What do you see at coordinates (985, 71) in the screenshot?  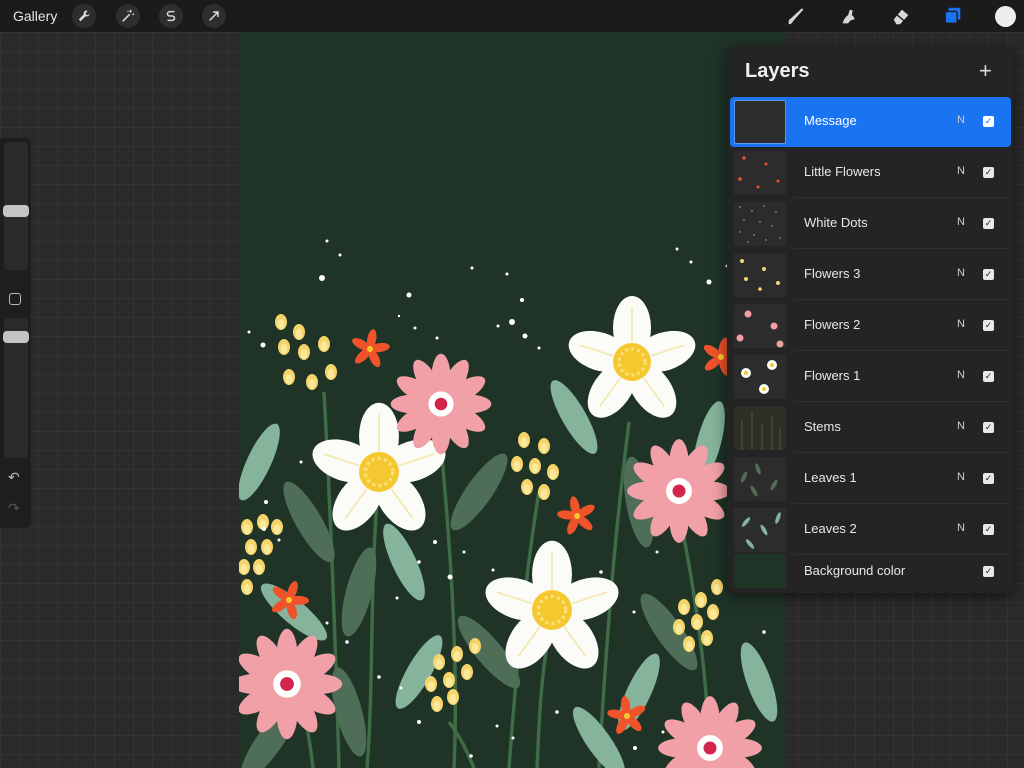 I see `add-layer-button: +` at bounding box center [985, 71].